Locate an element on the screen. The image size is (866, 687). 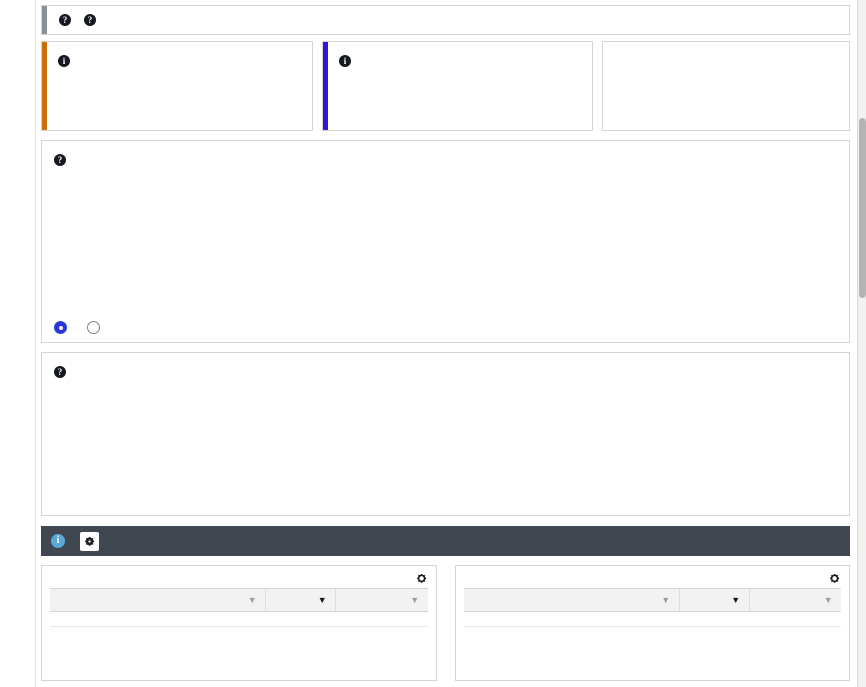
status-accent-bar is located at coordinates (44, 20).